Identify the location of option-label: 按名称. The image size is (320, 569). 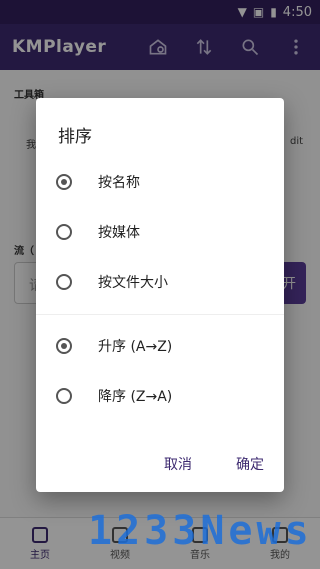
(119, 183).